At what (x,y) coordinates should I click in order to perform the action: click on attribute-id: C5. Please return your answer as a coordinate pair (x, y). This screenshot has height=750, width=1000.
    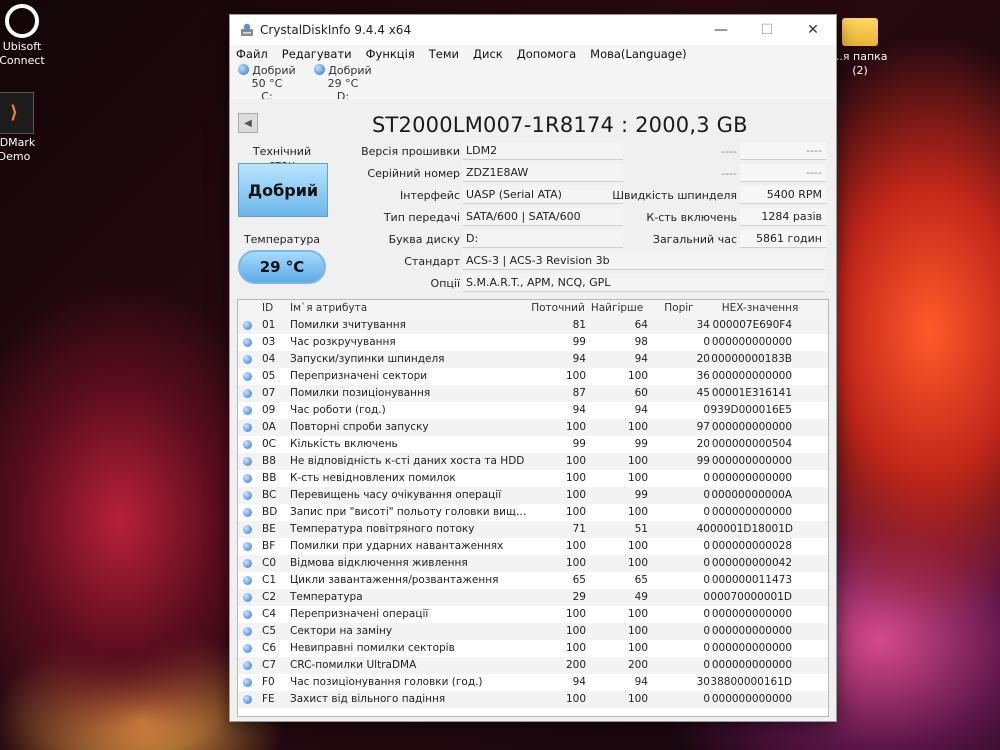
    Looking at the image, I should click on (269, 631).